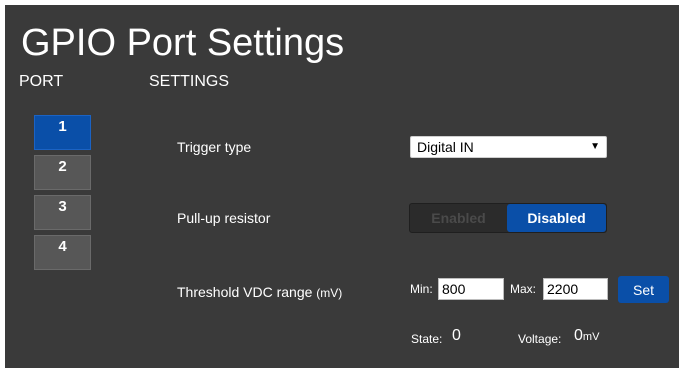 The width and height of the screenshot is (684, 368). I want to click on threshold-label-text: Threshold VDC range, so click(245, 292).